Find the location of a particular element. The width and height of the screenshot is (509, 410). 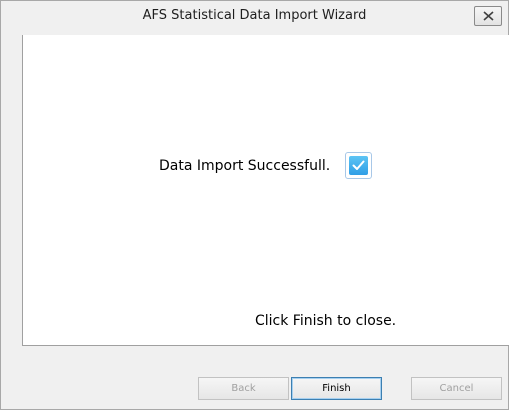

checkmark-fill is located at coordinates (358, 165).